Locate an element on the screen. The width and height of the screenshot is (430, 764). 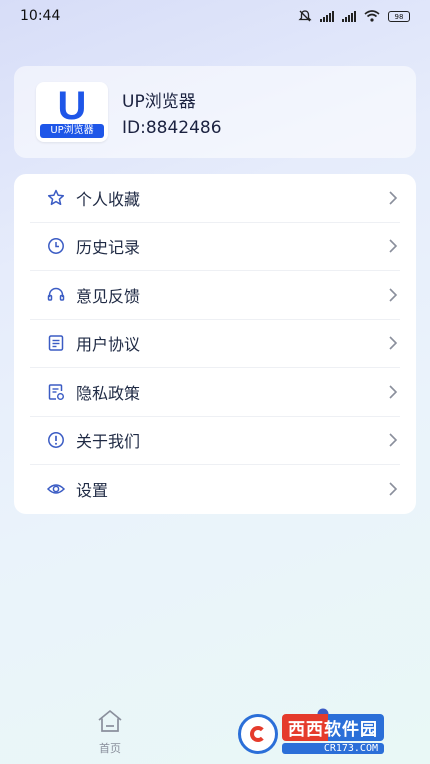
menu-item-user-agreement: 用户协议 is located at coordinates (215, 344).